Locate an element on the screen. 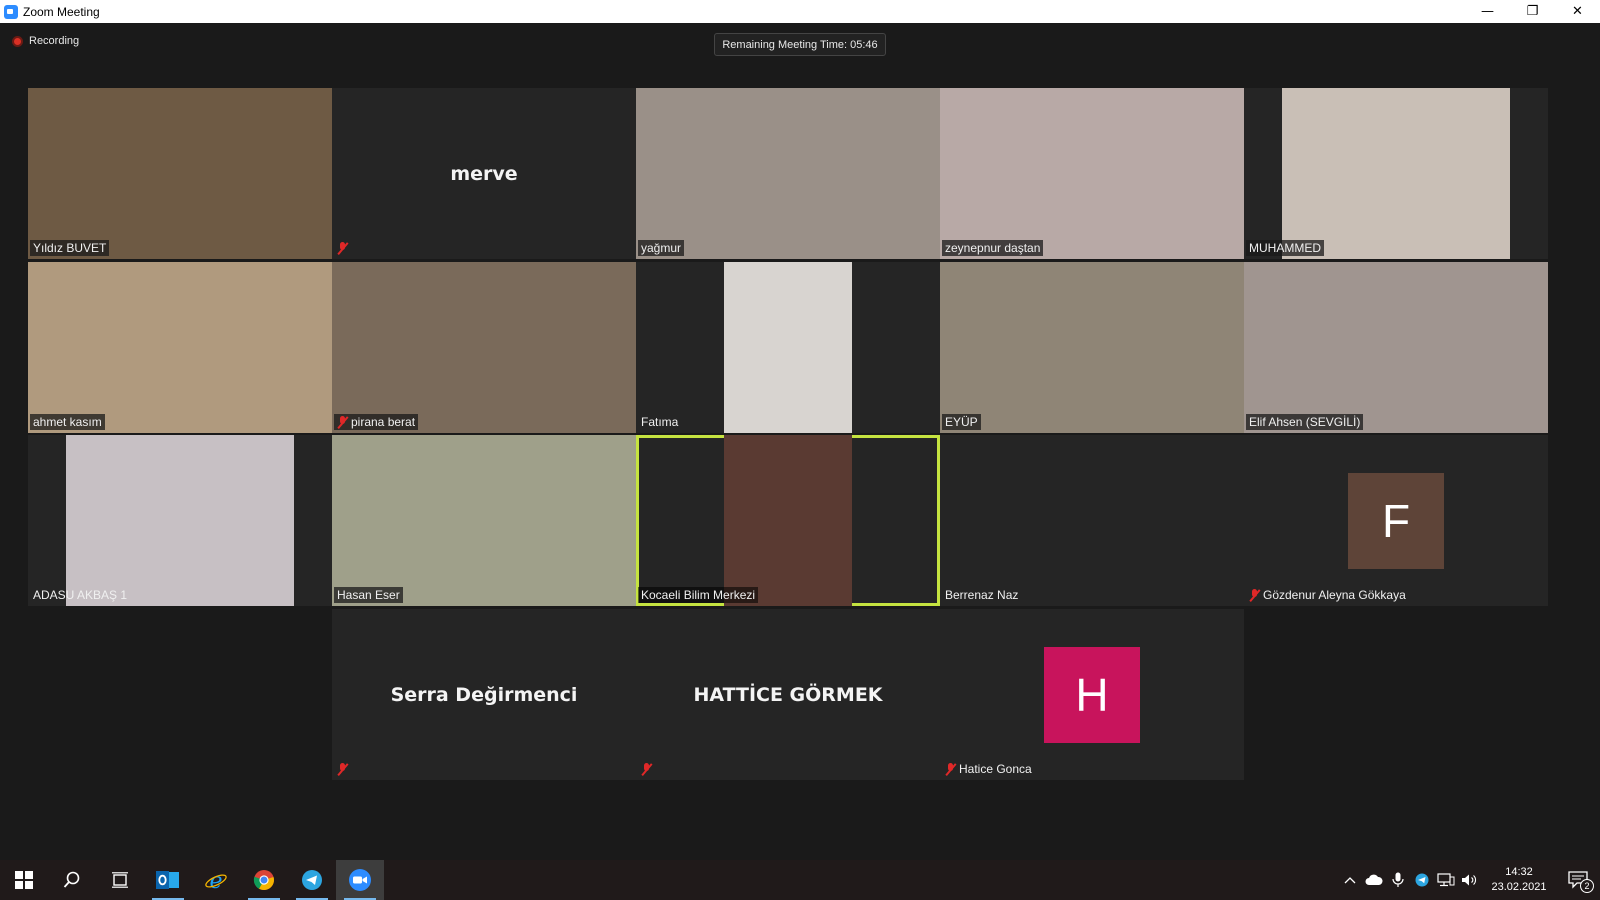 This screenshot has height=900, width=1600. window-title: Zoom Meeting is located at coordinates (61, 11).